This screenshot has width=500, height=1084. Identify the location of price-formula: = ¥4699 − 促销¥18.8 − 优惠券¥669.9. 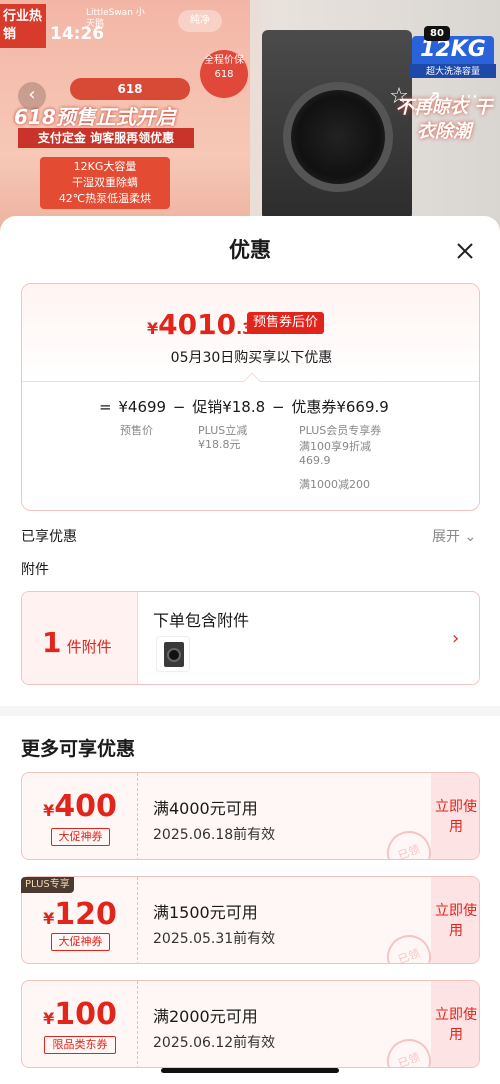
(245, 406).